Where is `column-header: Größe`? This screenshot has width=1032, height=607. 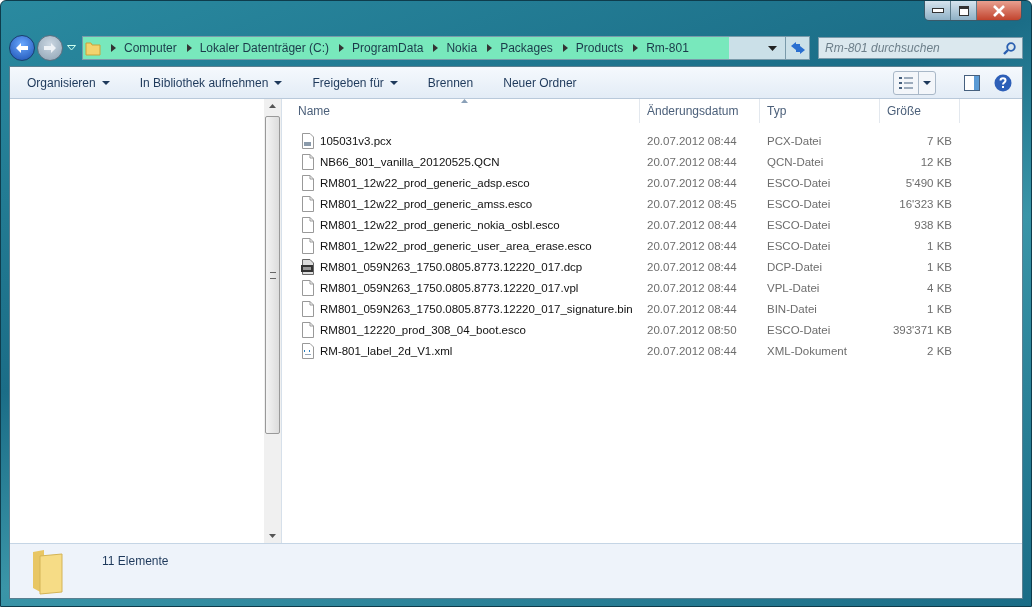
column-header: Größe is located at coordinates (920, 111).